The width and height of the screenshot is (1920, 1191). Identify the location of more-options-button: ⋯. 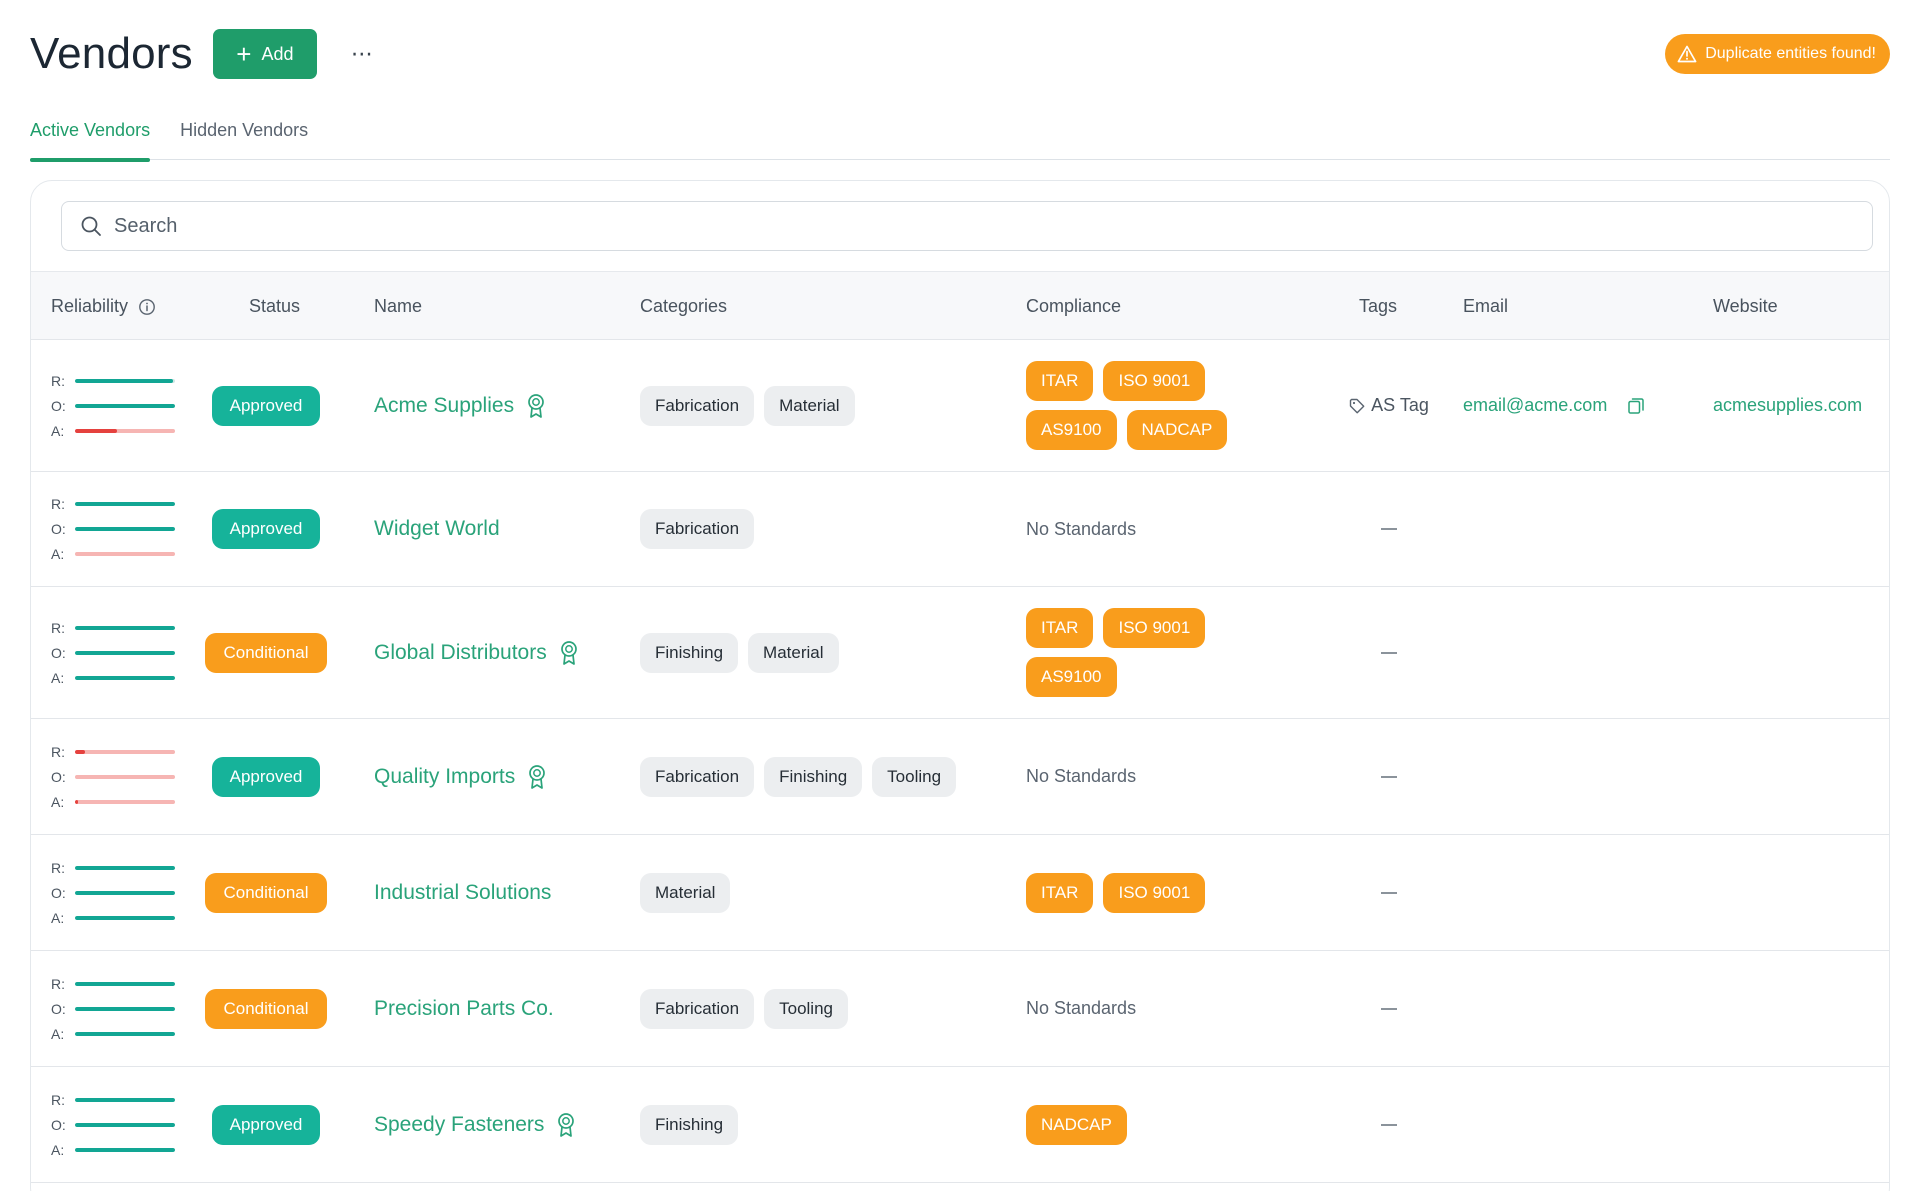
(362, 54).